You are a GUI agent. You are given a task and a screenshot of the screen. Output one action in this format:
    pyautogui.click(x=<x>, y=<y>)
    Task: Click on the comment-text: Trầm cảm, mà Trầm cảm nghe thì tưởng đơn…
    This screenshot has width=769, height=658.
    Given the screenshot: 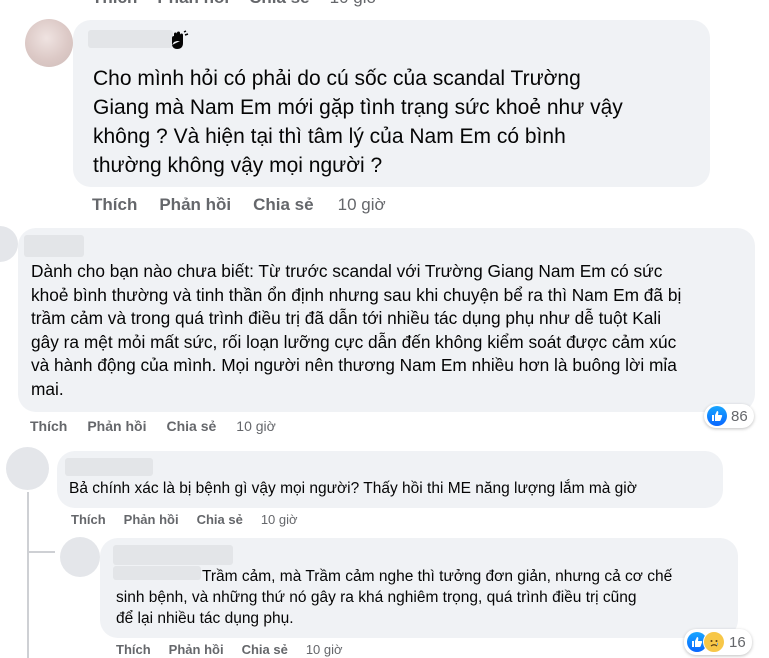 What is the action you would take?
    pyautogui.click(x=394, y=597)
    